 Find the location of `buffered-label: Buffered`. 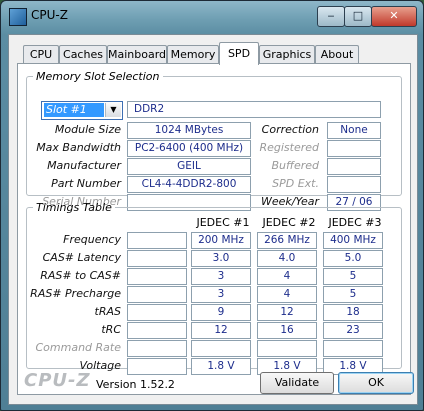

buffered-label: Buffered is located at coordinates (295, 165).